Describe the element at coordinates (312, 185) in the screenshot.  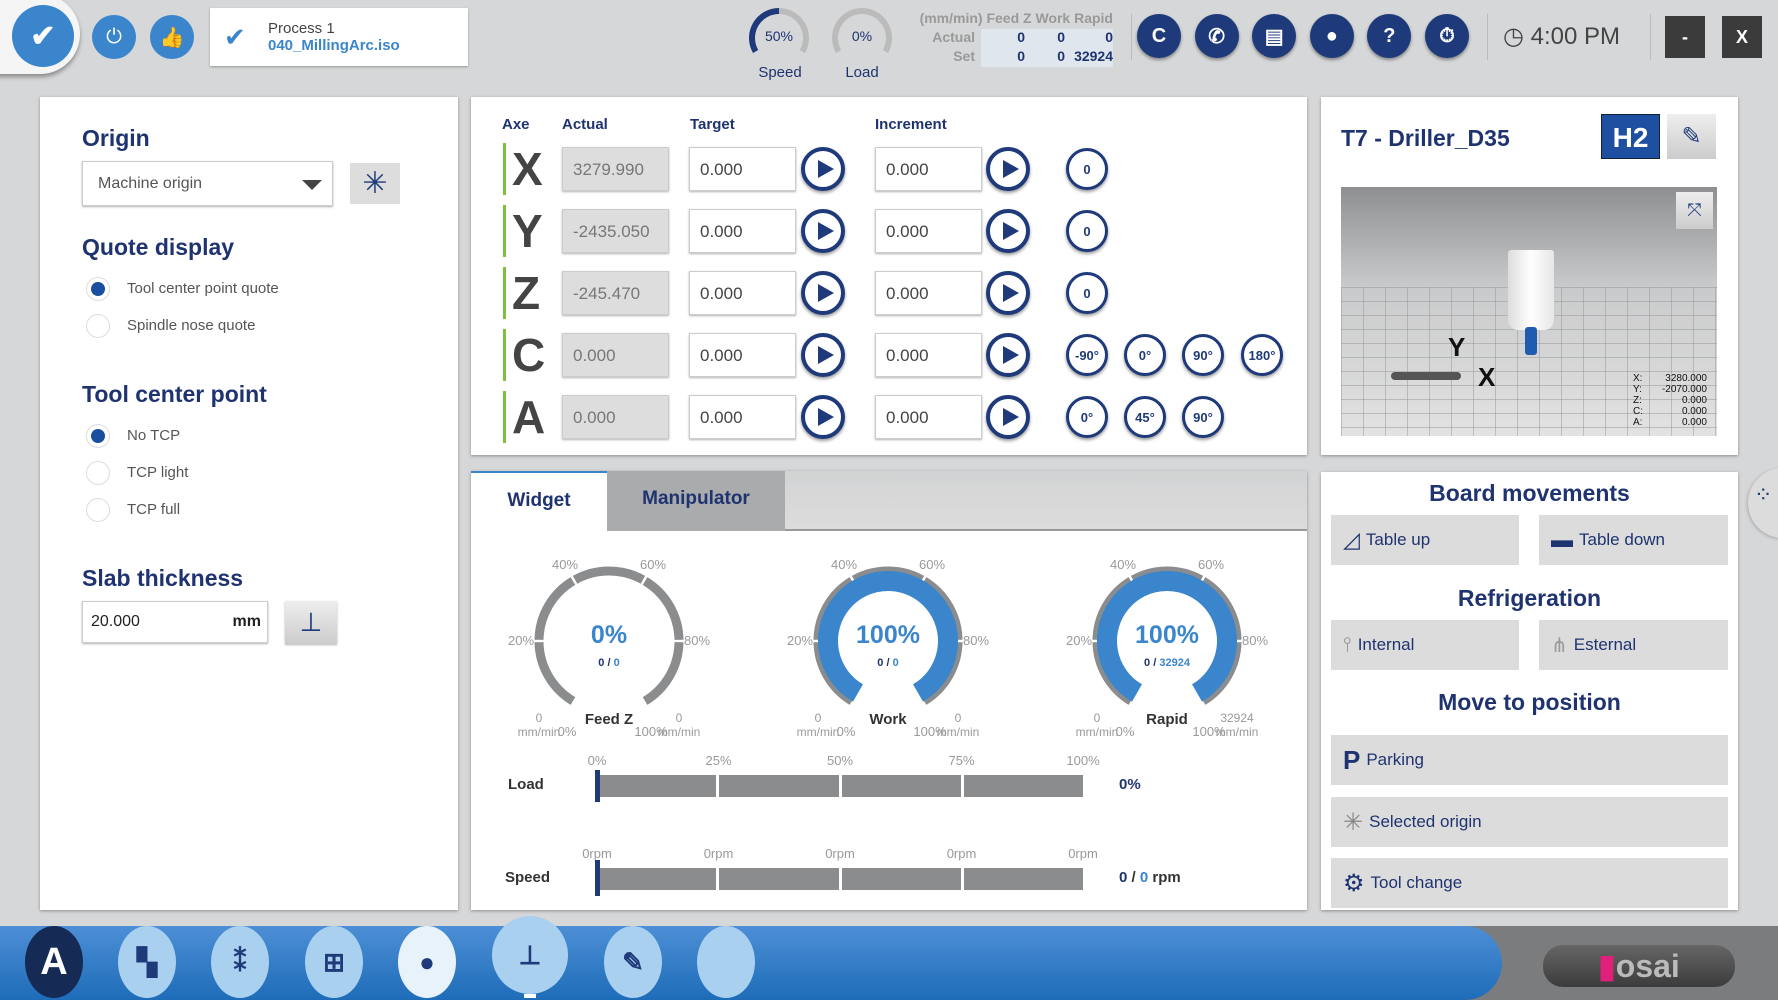
I see `chevron-down-icon` at that location.